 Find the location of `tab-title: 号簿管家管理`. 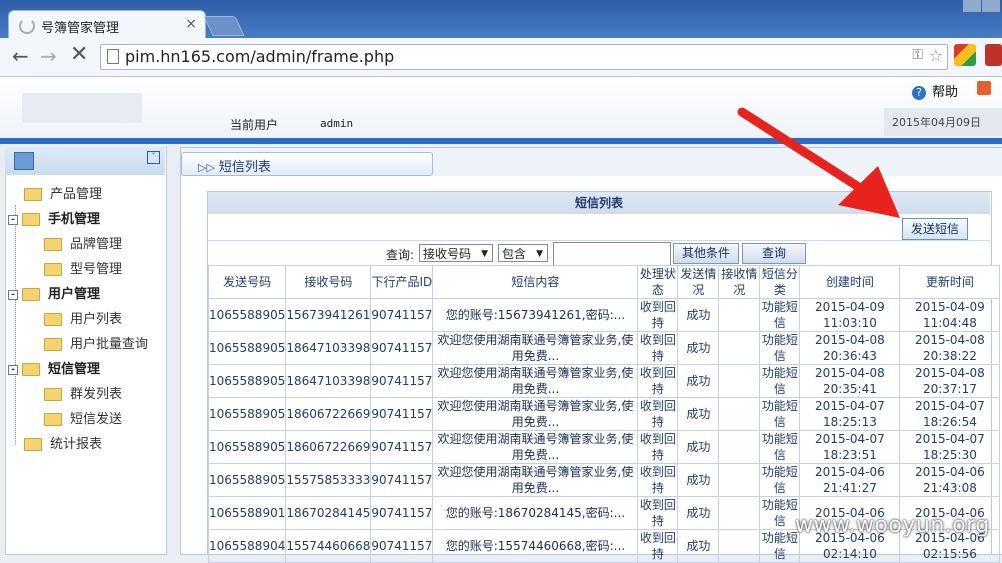

tab-title: 号簿管家管理 is located at coordinates (80, 28).